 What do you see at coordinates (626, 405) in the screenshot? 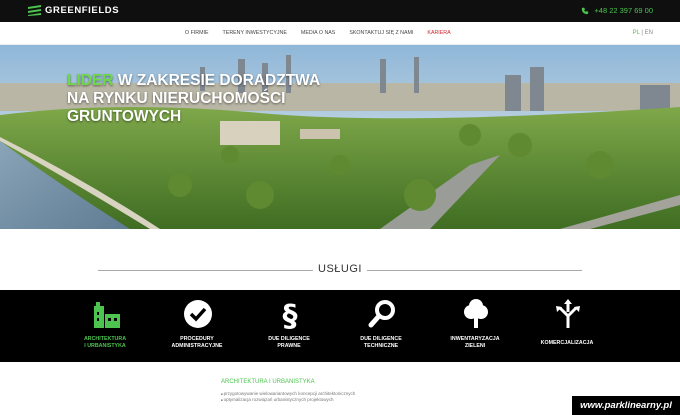
I see `watermark: www.parklinearny.pl` at bounding box center [626, 405].